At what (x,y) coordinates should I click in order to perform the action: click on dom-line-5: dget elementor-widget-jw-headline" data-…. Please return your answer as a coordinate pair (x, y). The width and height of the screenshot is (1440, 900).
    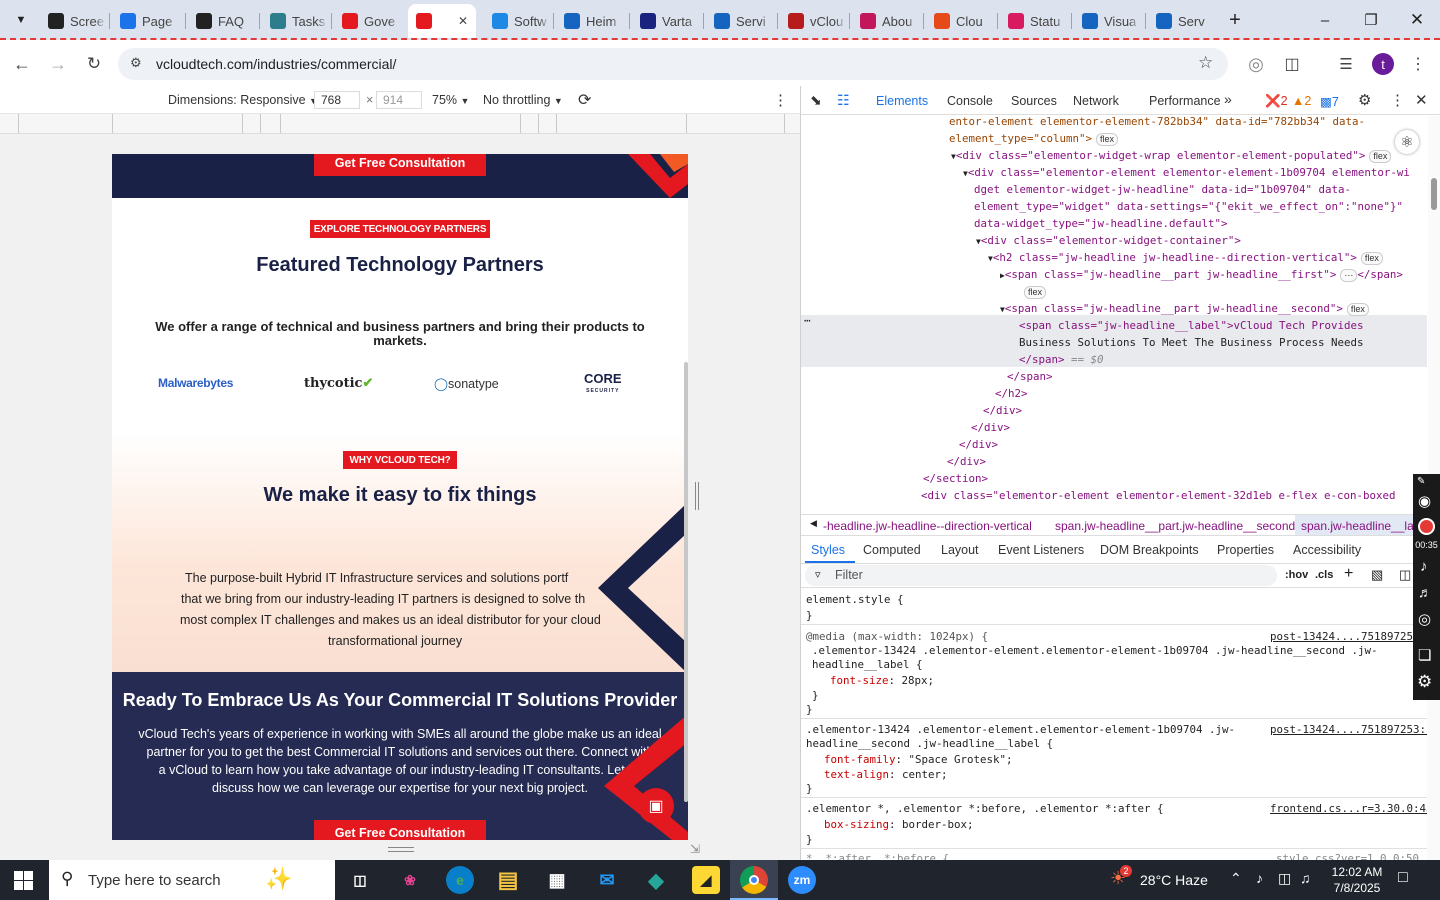
    Looking at the image, I should click on (1162, 189).